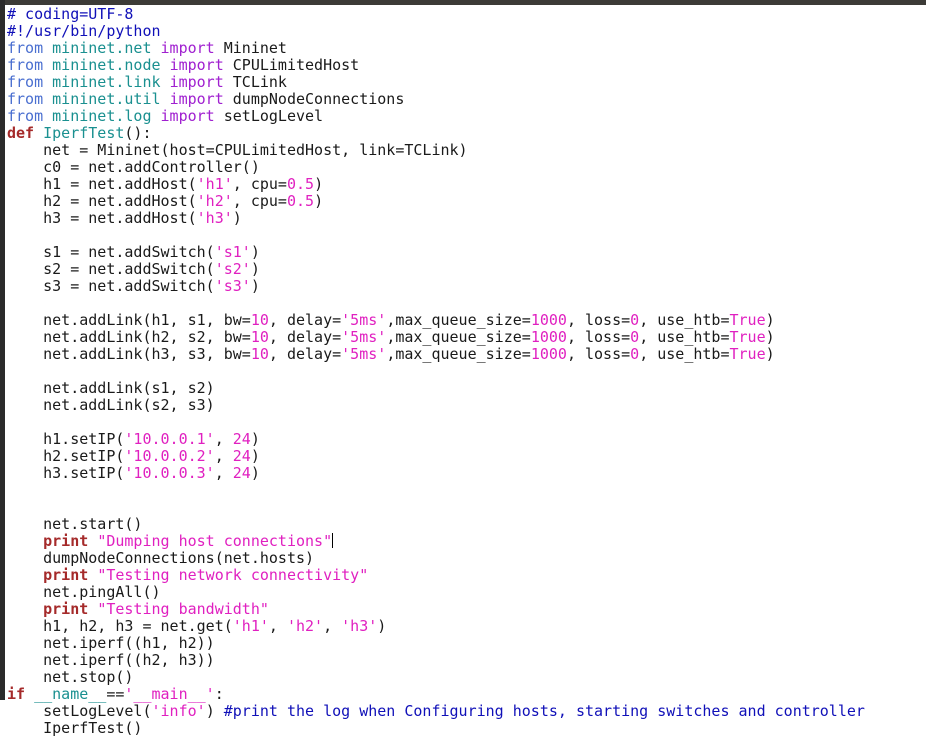 The width and height of the screenshot is (926, 752). What do you see at coordinates (436, 592) in the screenshot?
I see `code-line: net.pingAll()` at bounding box center [436, 592].